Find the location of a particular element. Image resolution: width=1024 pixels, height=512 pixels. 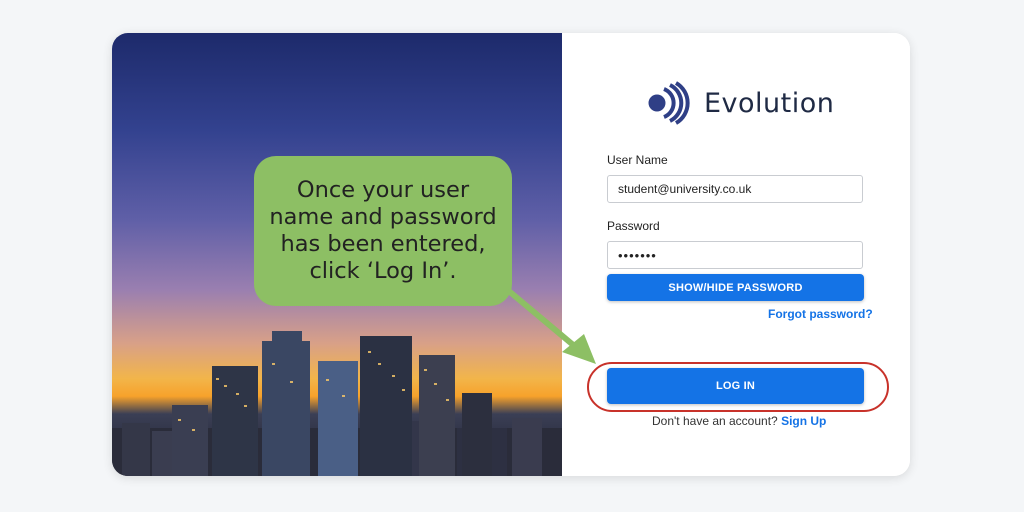

forgot-password-link: Forgot password? is located at coordinates (820, 314).